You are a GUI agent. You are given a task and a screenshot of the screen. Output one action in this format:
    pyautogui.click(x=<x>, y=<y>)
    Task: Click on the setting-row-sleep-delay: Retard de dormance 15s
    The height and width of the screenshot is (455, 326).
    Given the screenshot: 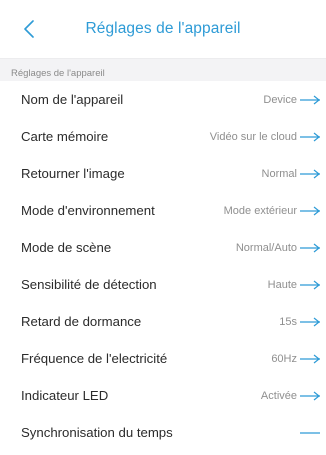 What is the action you would take?
    pyautogui.click(x=163, y=321)
    